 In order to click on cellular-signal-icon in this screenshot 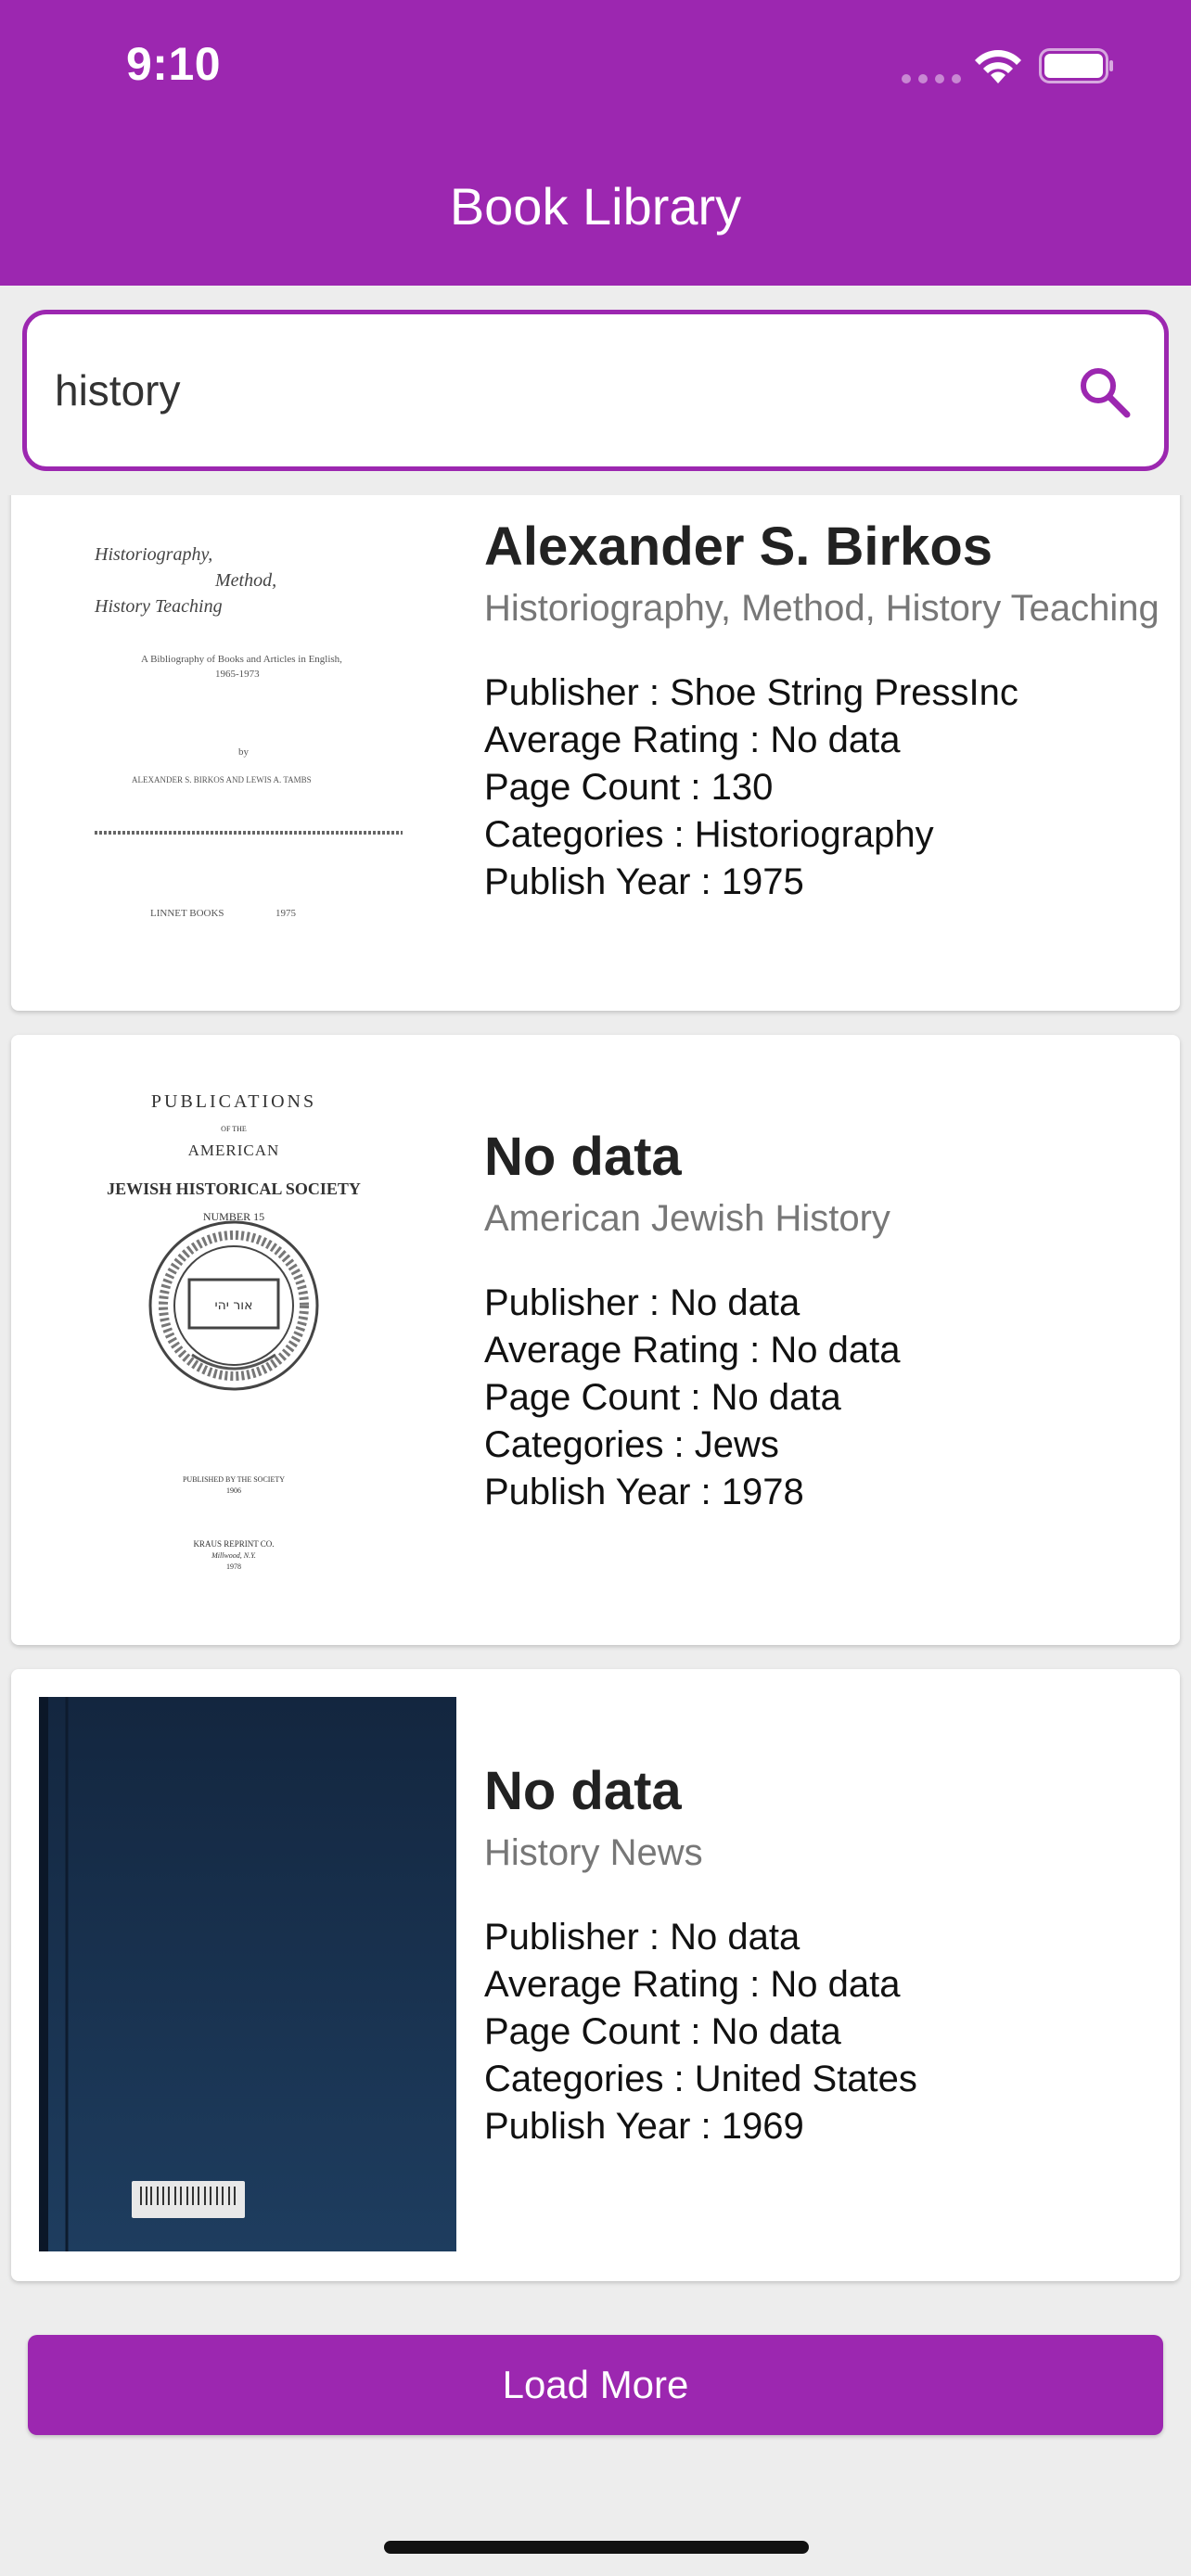, I will do `click(931, 79)`.